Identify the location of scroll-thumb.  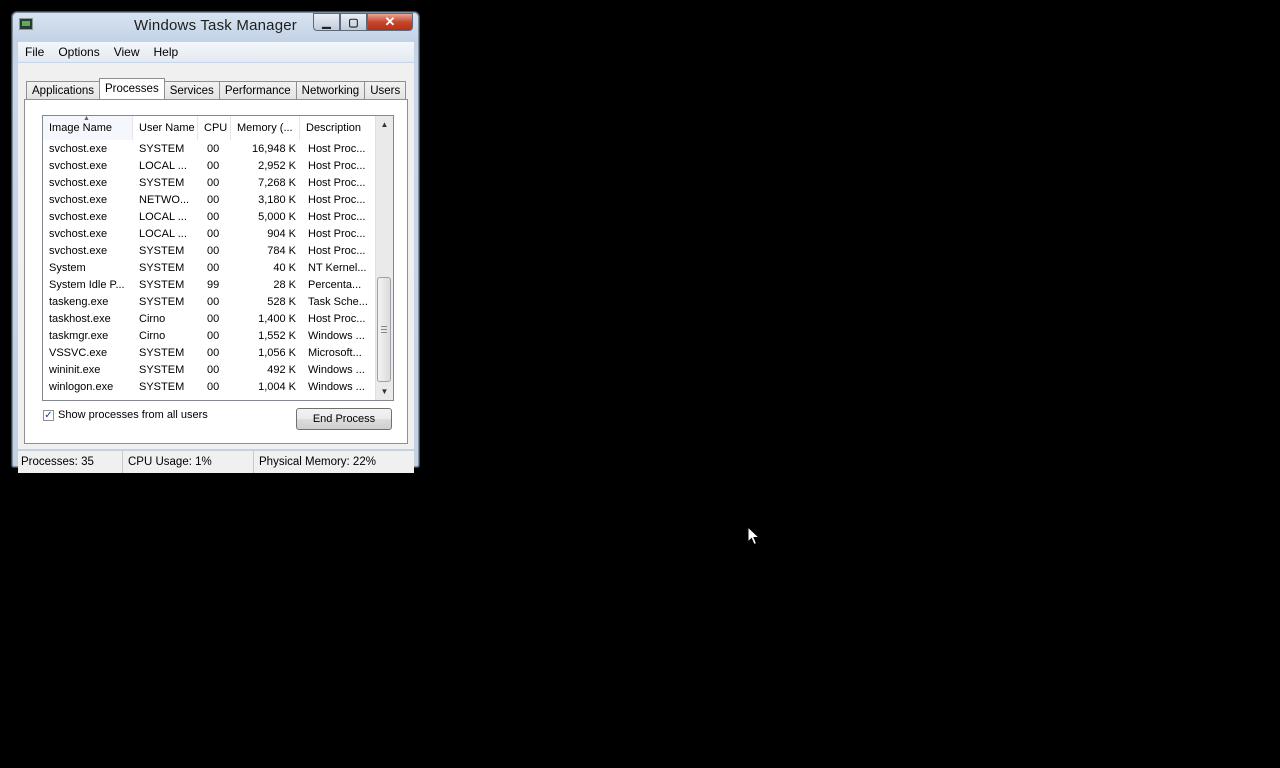
(384, 329).